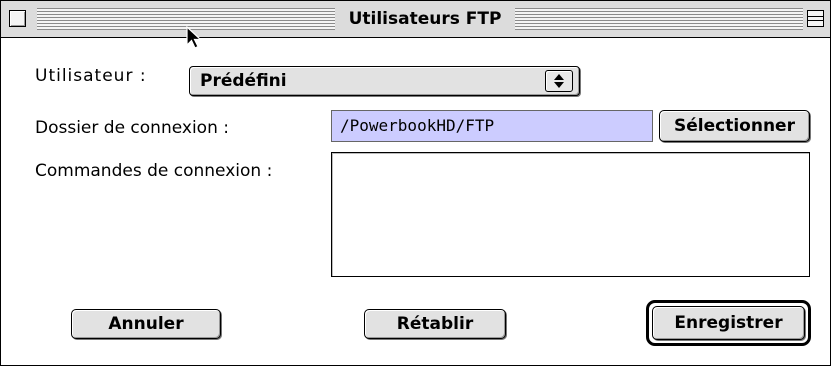 Image resolution: width=831 pixels, height=366 pixels. What do you see at coordinates (146, 324) in the screenshot?
I see `cancel-button: Annuler` at bounding box center [146, 324].